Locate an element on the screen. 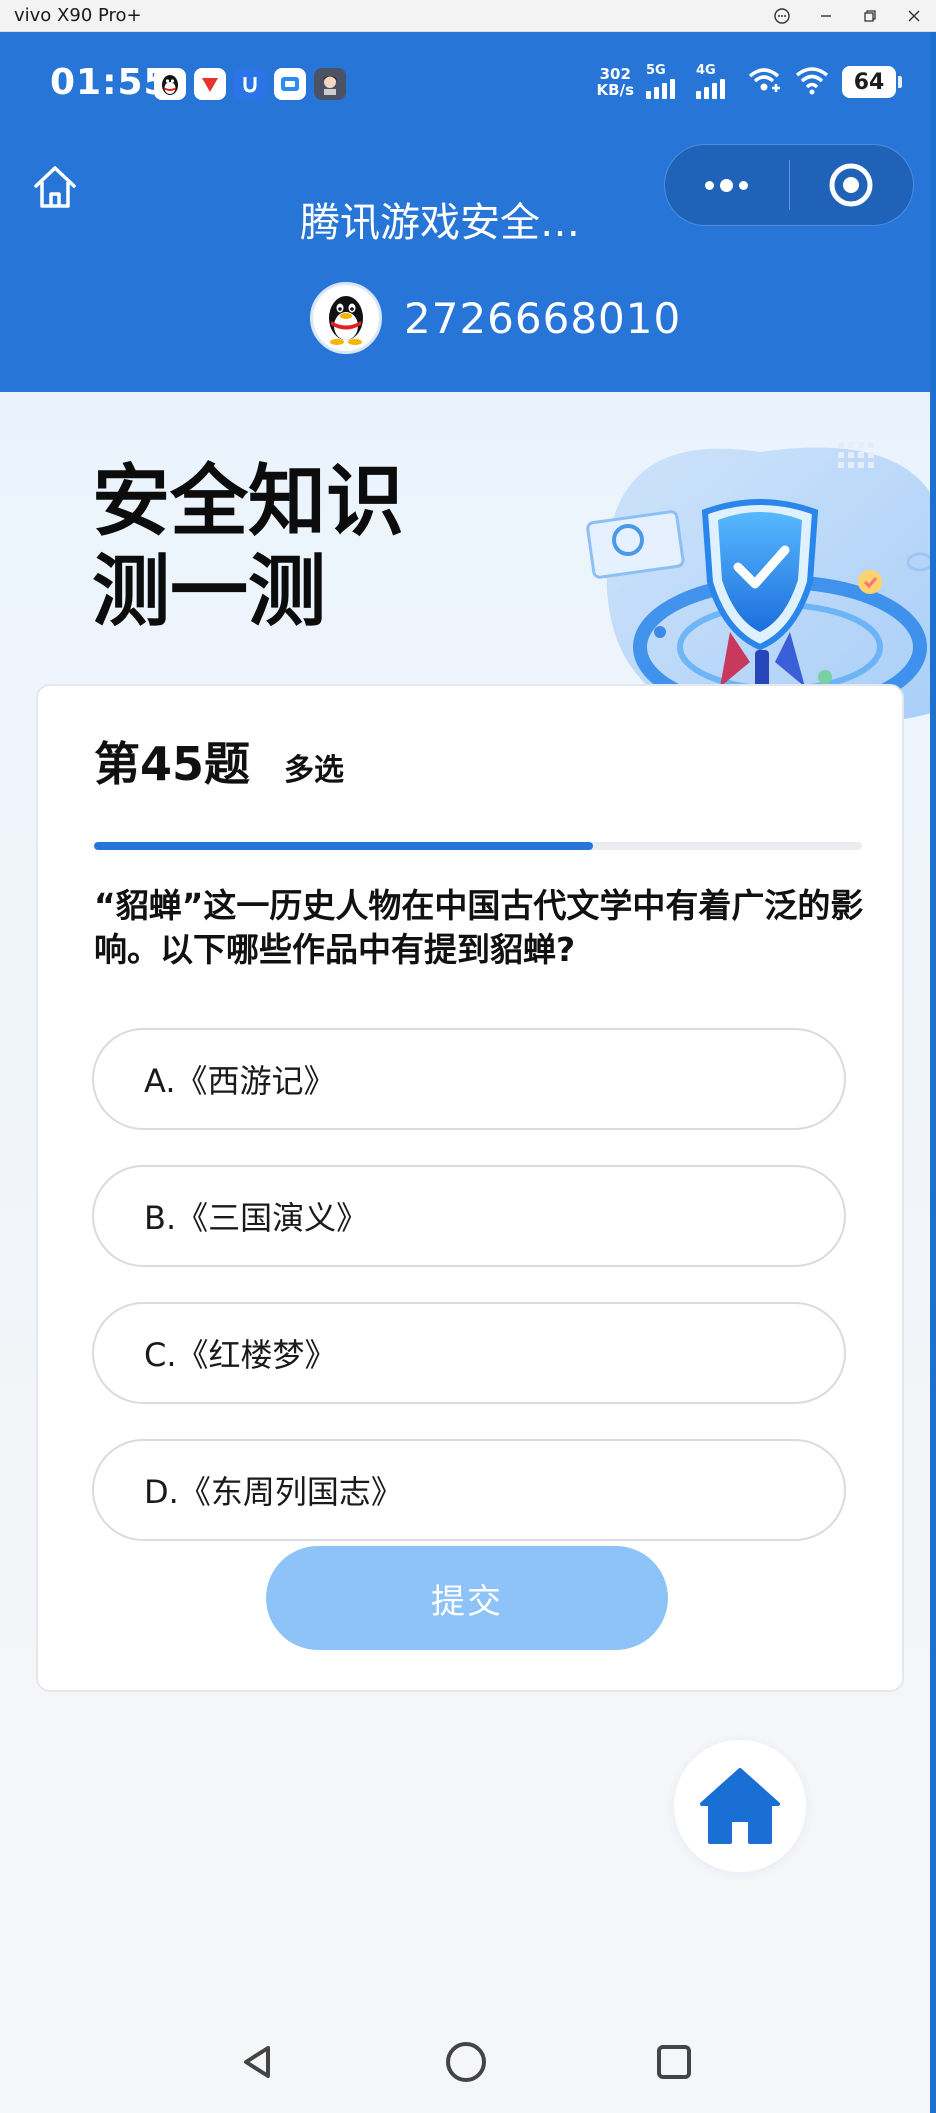  quiz-progress-fill is located at coordinates (344, 846).